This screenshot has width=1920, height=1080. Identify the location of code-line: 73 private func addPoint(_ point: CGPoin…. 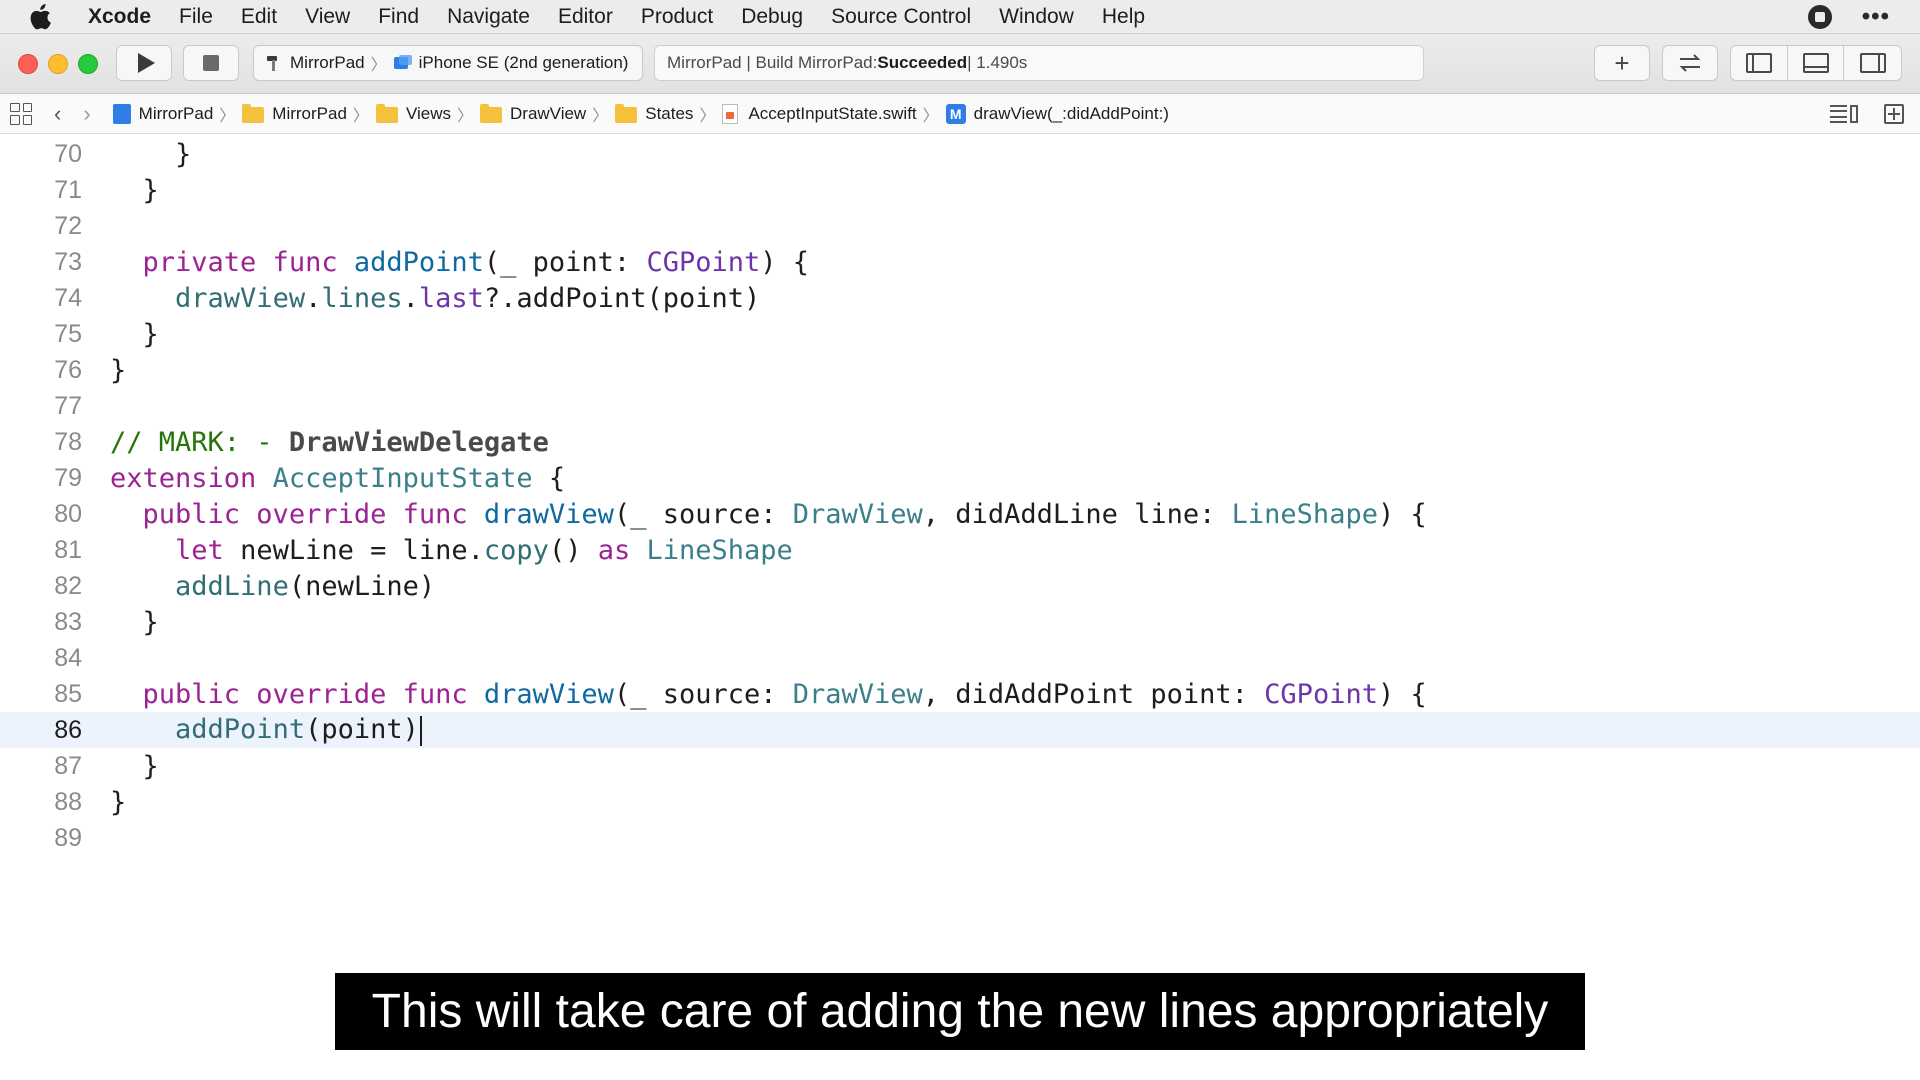
(960, 262).